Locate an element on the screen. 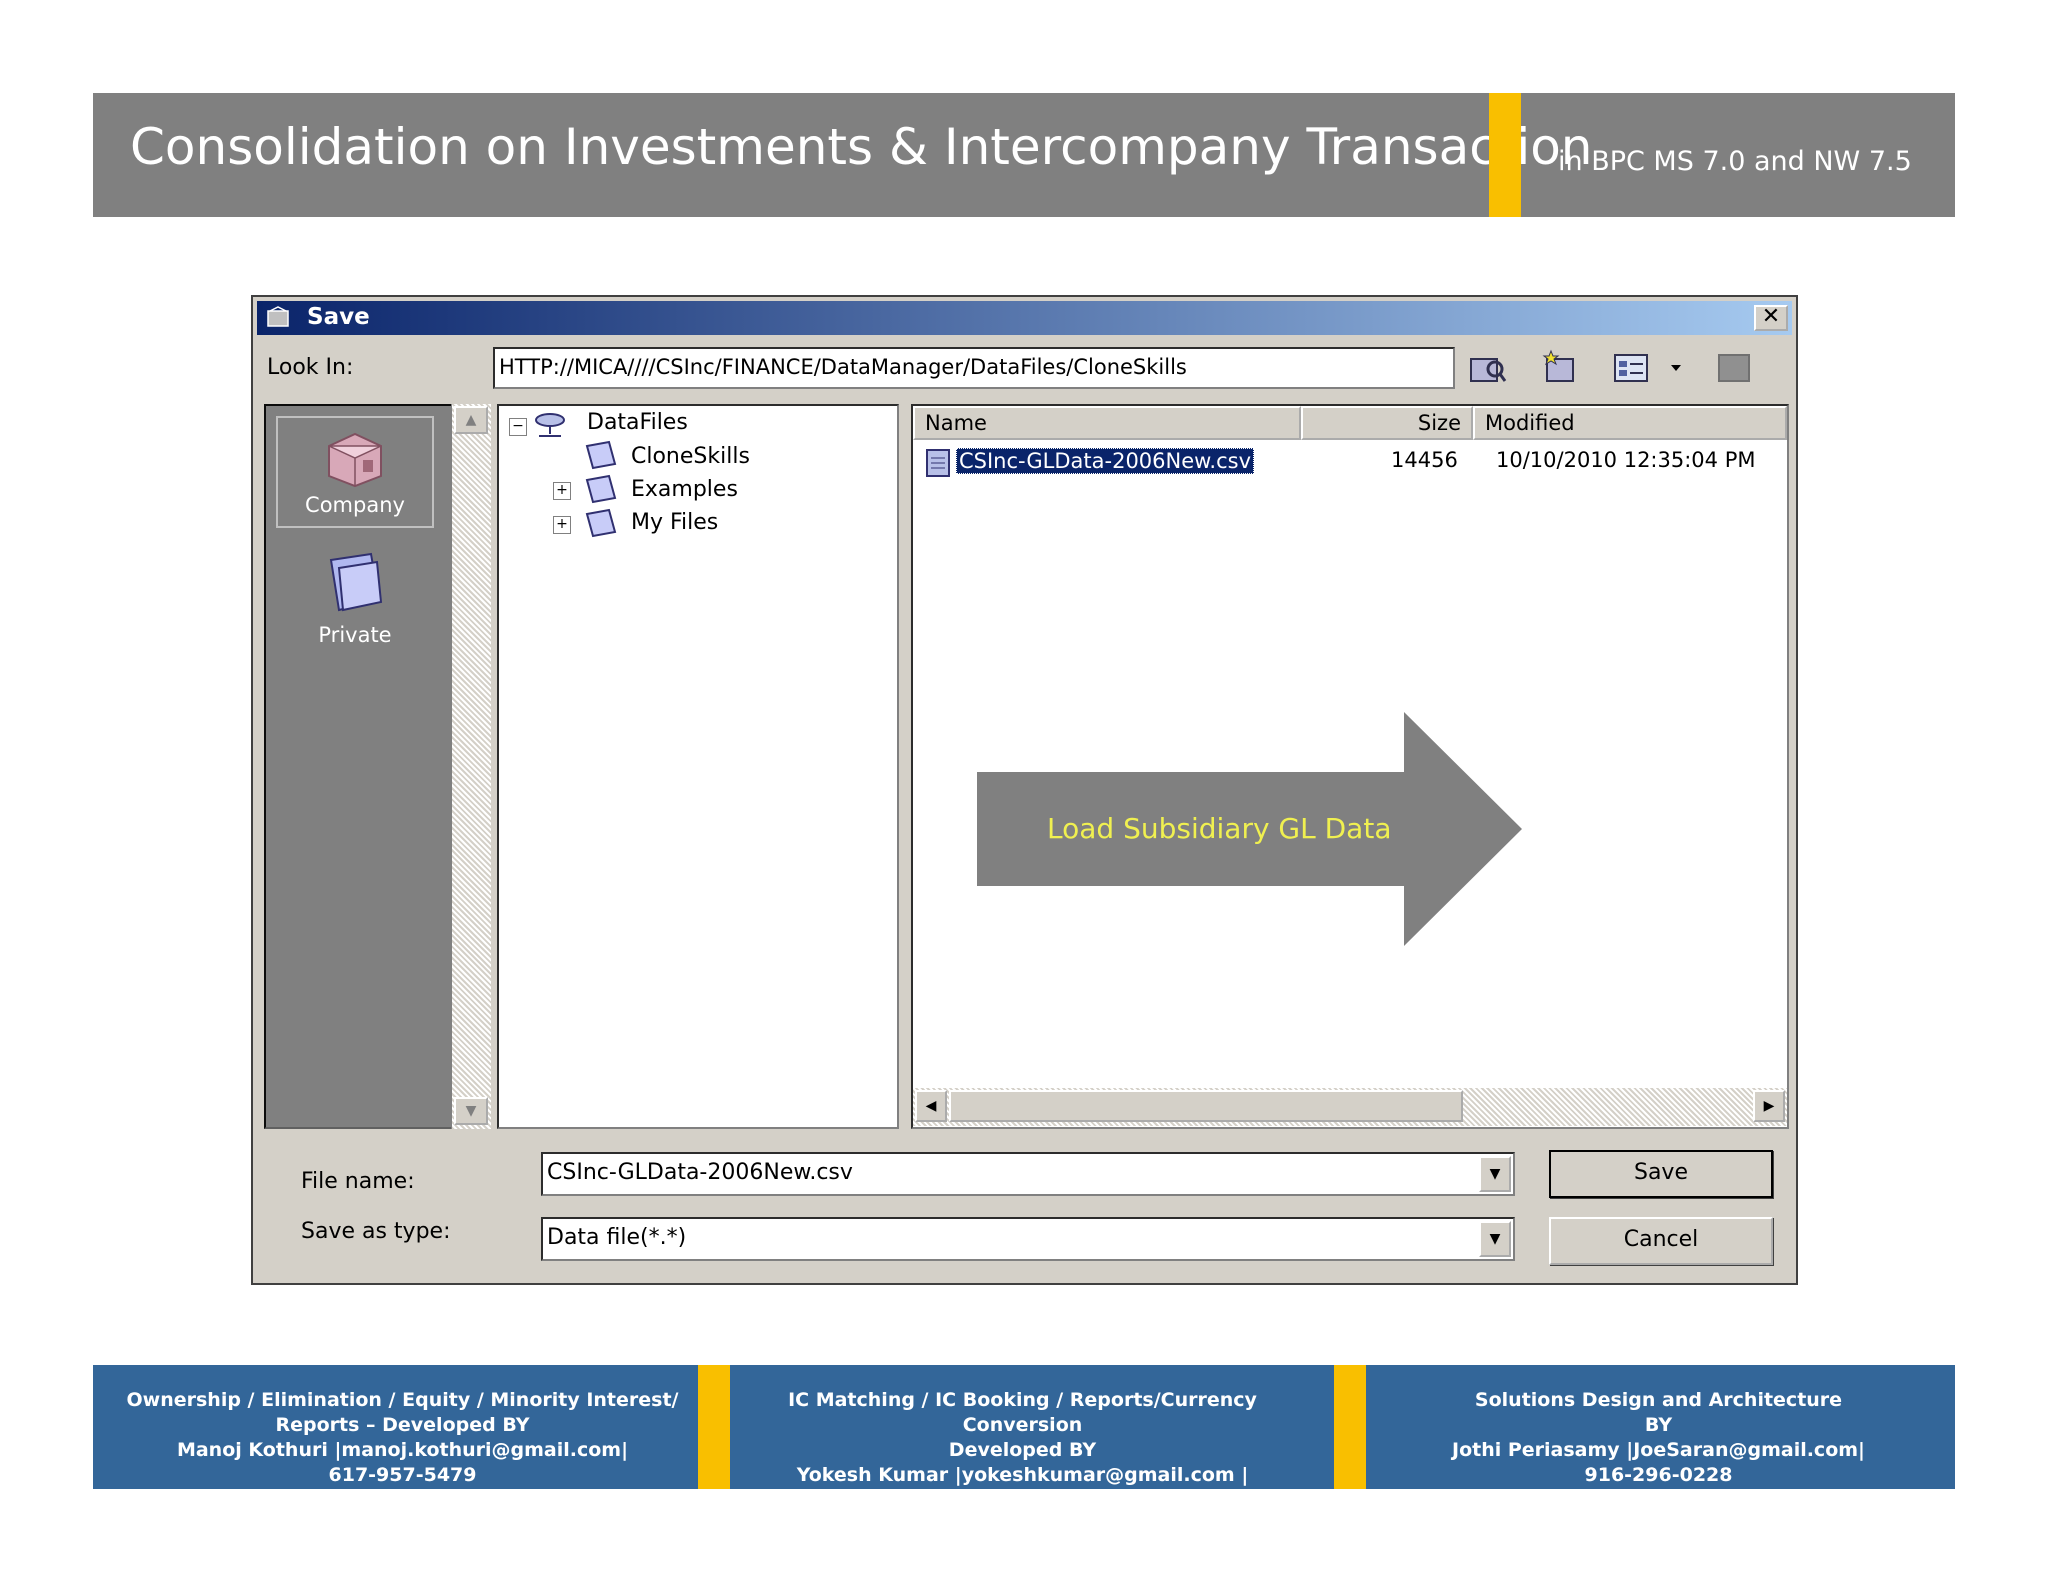 The height and width of the screenshot is (1582, 2048). network-drive-icon is located at coordinates (550, 425).